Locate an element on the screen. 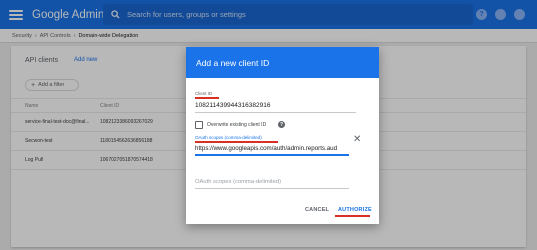 This screenshot has height=250, width=537. close-icon: ✕ is located at coordinates (357, 140).